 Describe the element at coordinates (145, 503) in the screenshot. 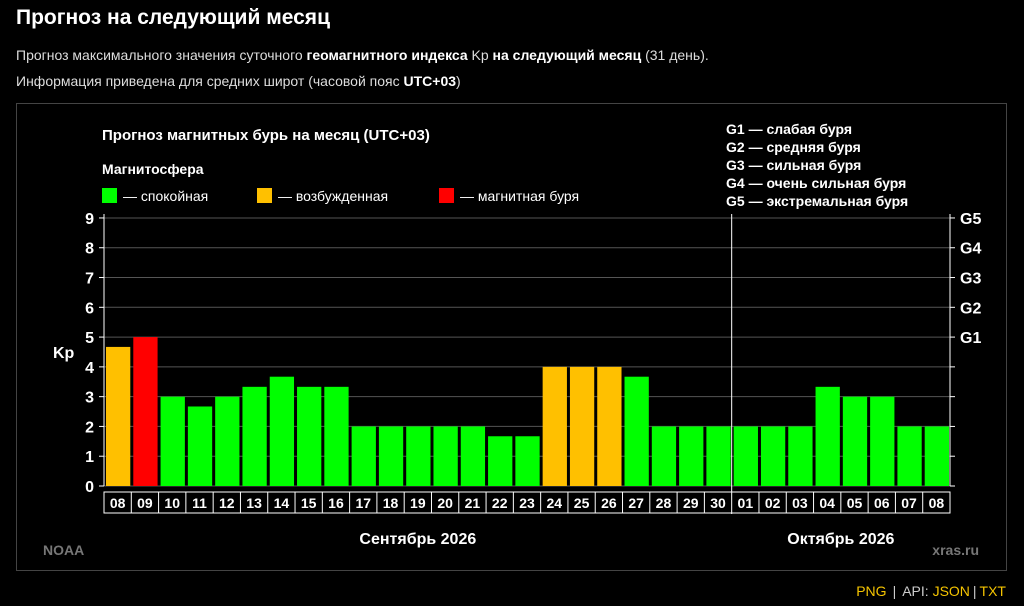

I see `x-tick-label: 09` at that location.